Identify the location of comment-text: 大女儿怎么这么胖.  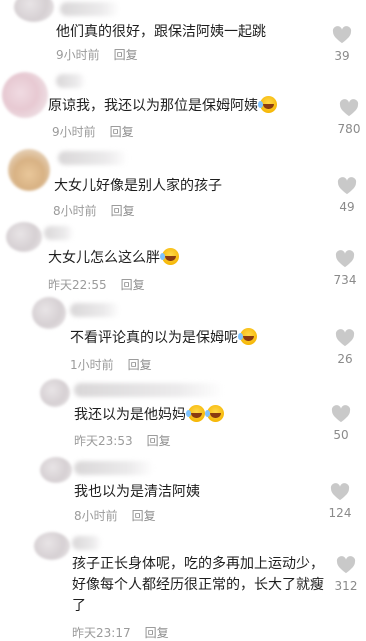
(113, 258).